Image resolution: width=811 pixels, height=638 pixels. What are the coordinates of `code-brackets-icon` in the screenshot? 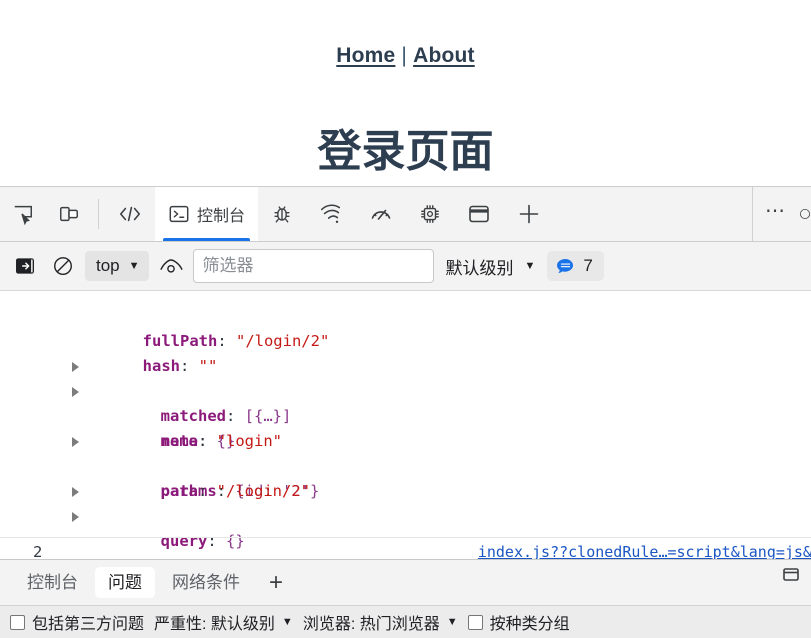 It's located at (130, 214).